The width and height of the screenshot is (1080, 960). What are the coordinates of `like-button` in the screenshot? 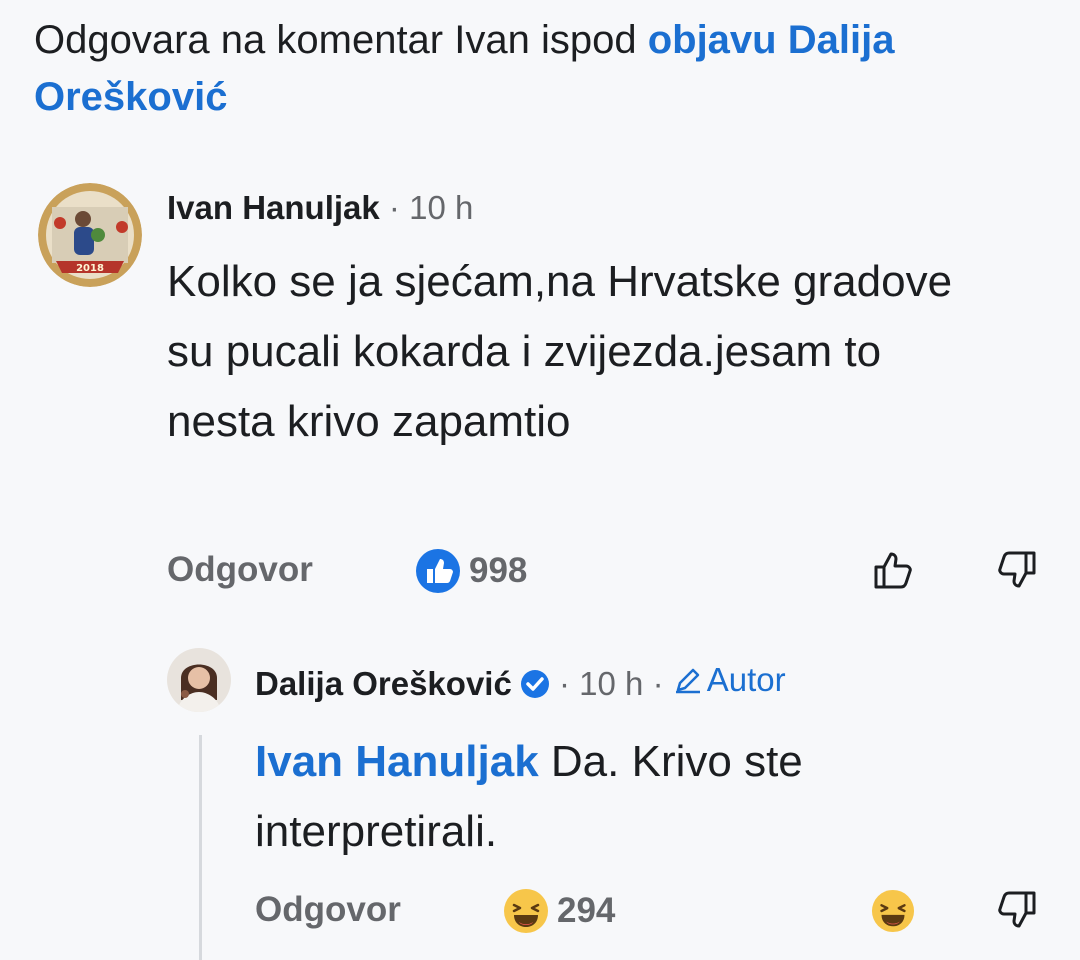 It's located at (894, 572).